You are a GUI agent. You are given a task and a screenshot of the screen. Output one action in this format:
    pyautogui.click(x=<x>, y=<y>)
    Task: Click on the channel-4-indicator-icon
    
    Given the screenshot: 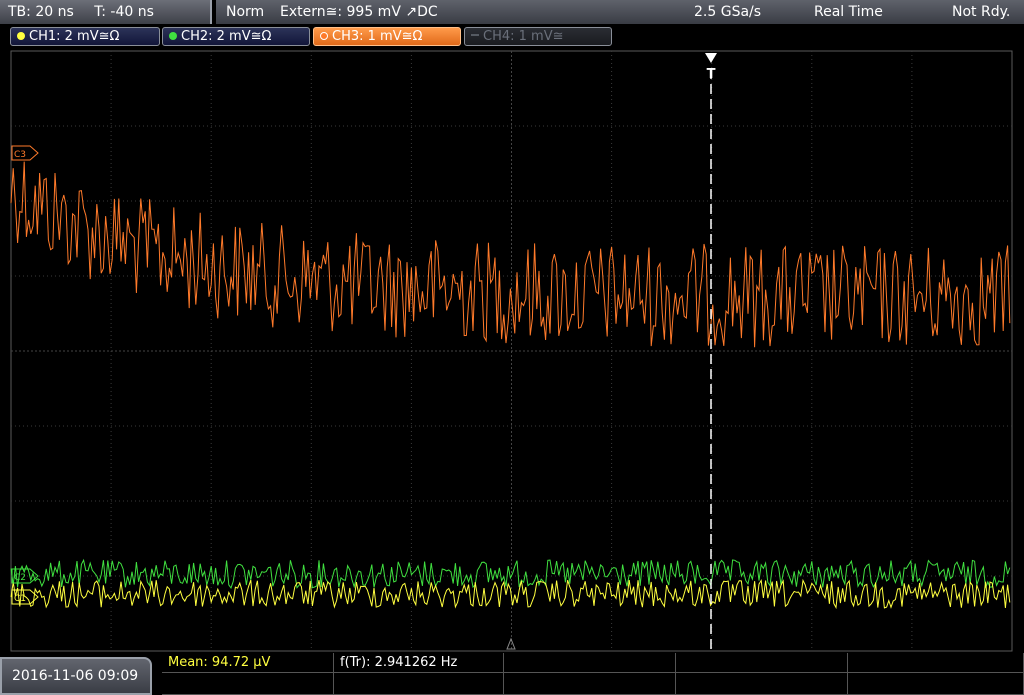 What is the action you would take?
    pyautogui.click(x=475, y=35)
    